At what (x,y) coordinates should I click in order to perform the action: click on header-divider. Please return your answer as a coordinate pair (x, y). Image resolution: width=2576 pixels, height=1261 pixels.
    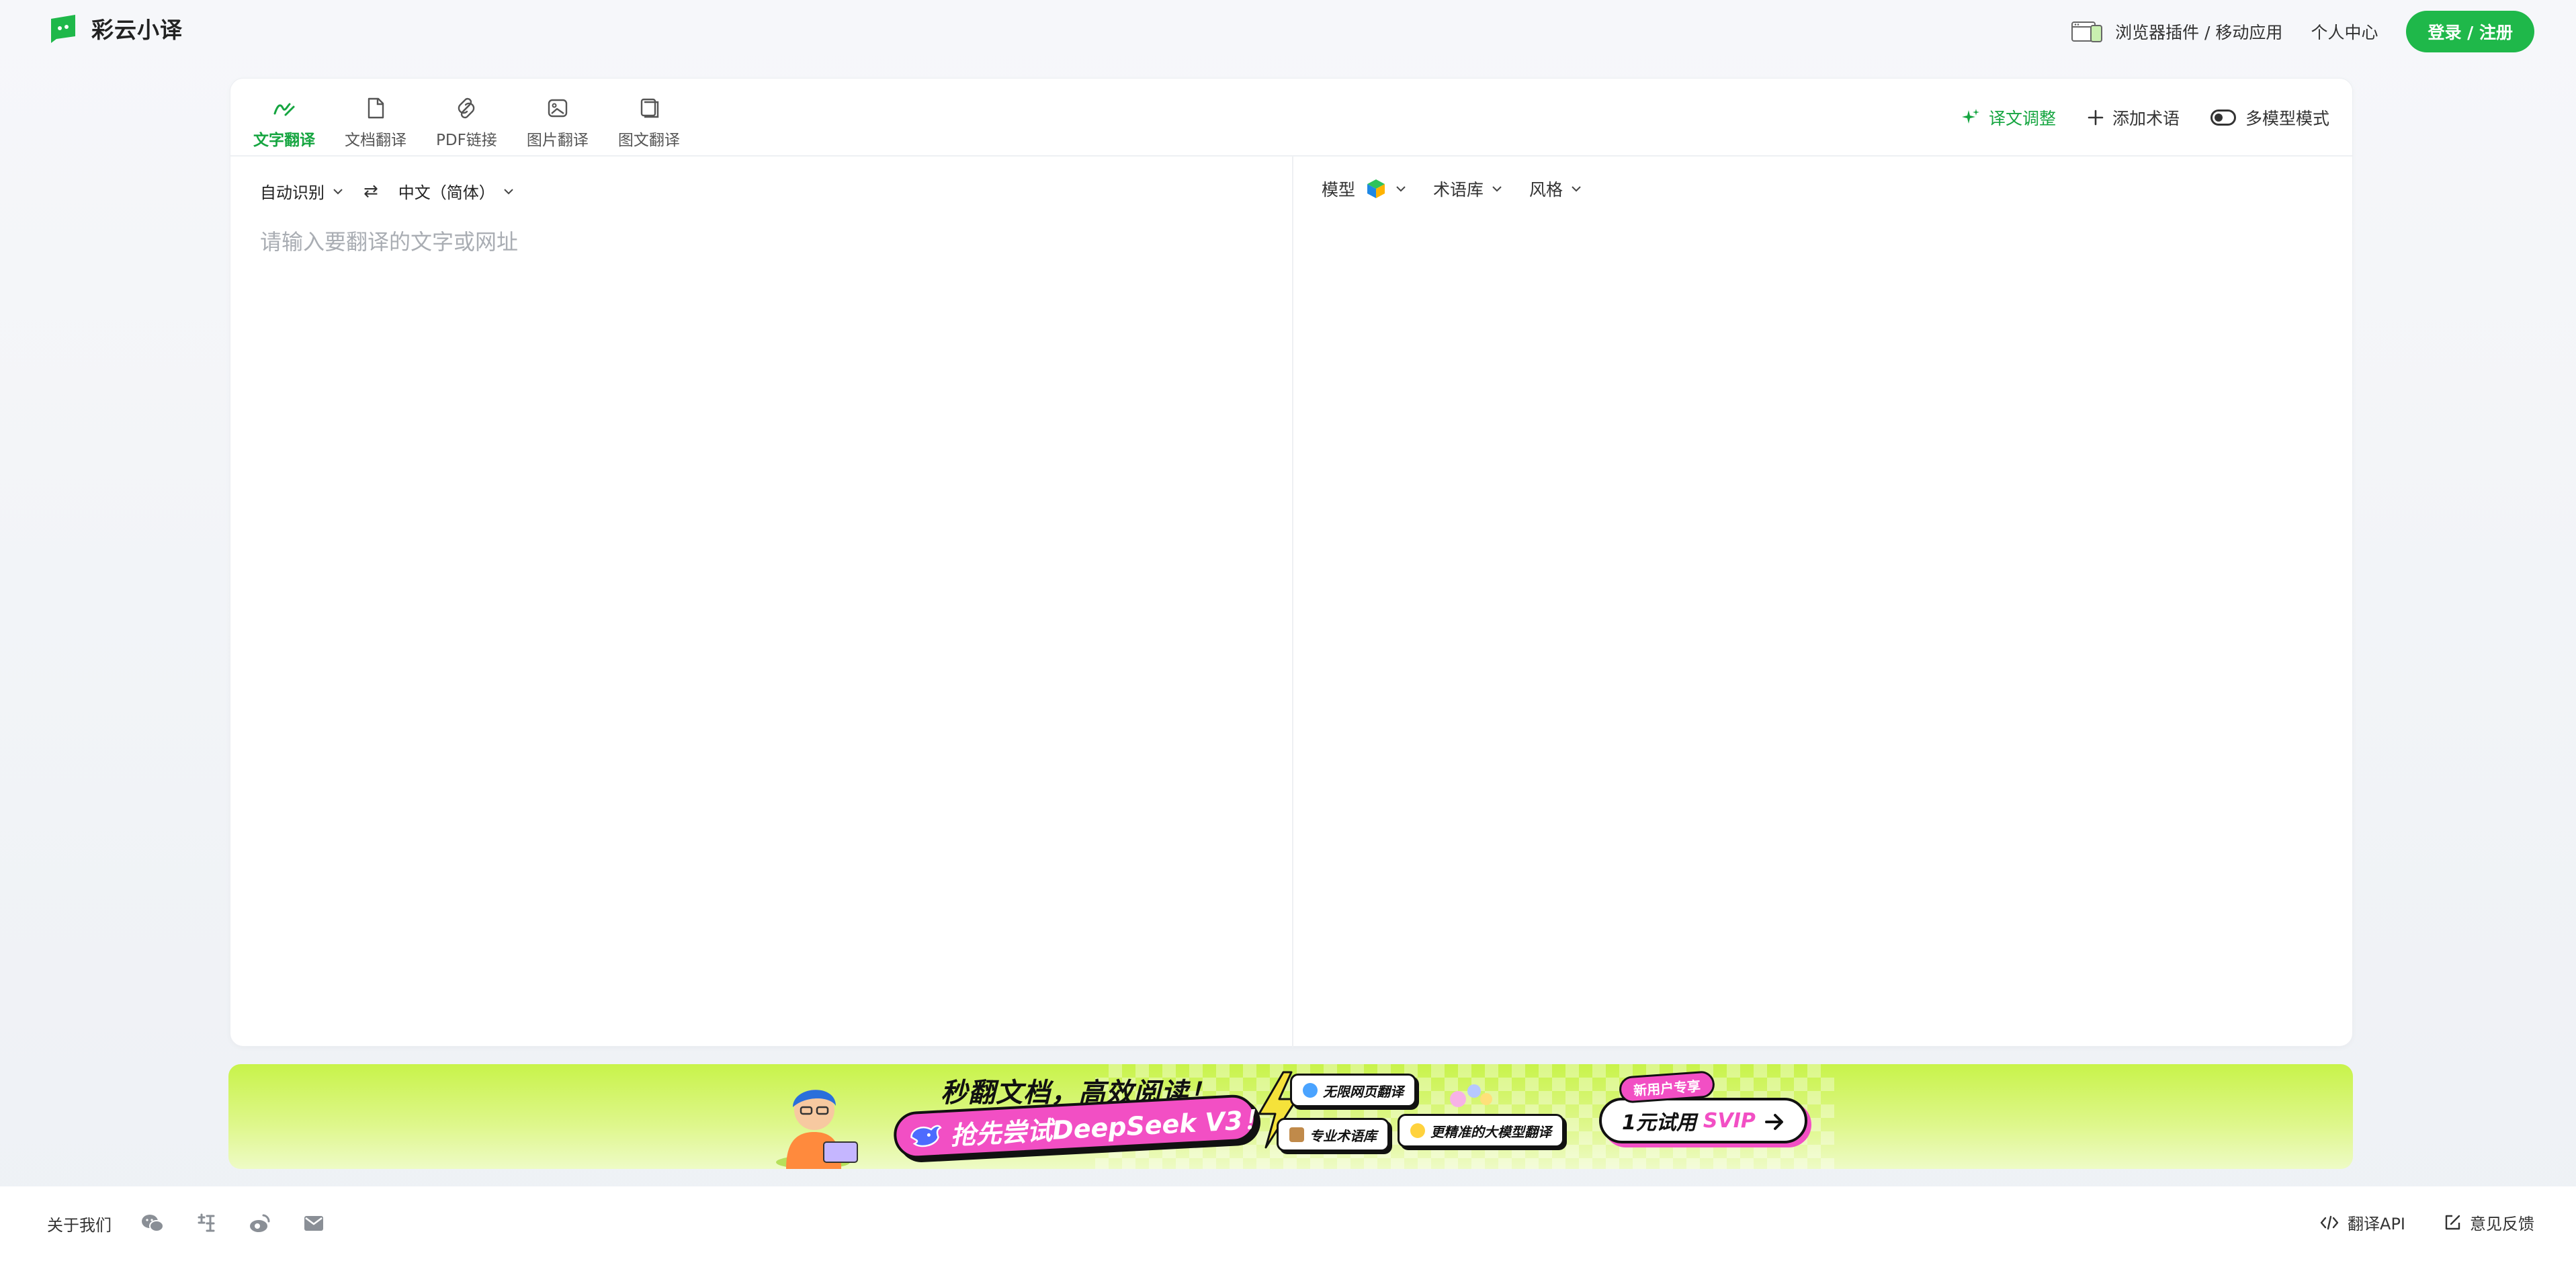
    Looking at the image, I should click on (1291, 156).